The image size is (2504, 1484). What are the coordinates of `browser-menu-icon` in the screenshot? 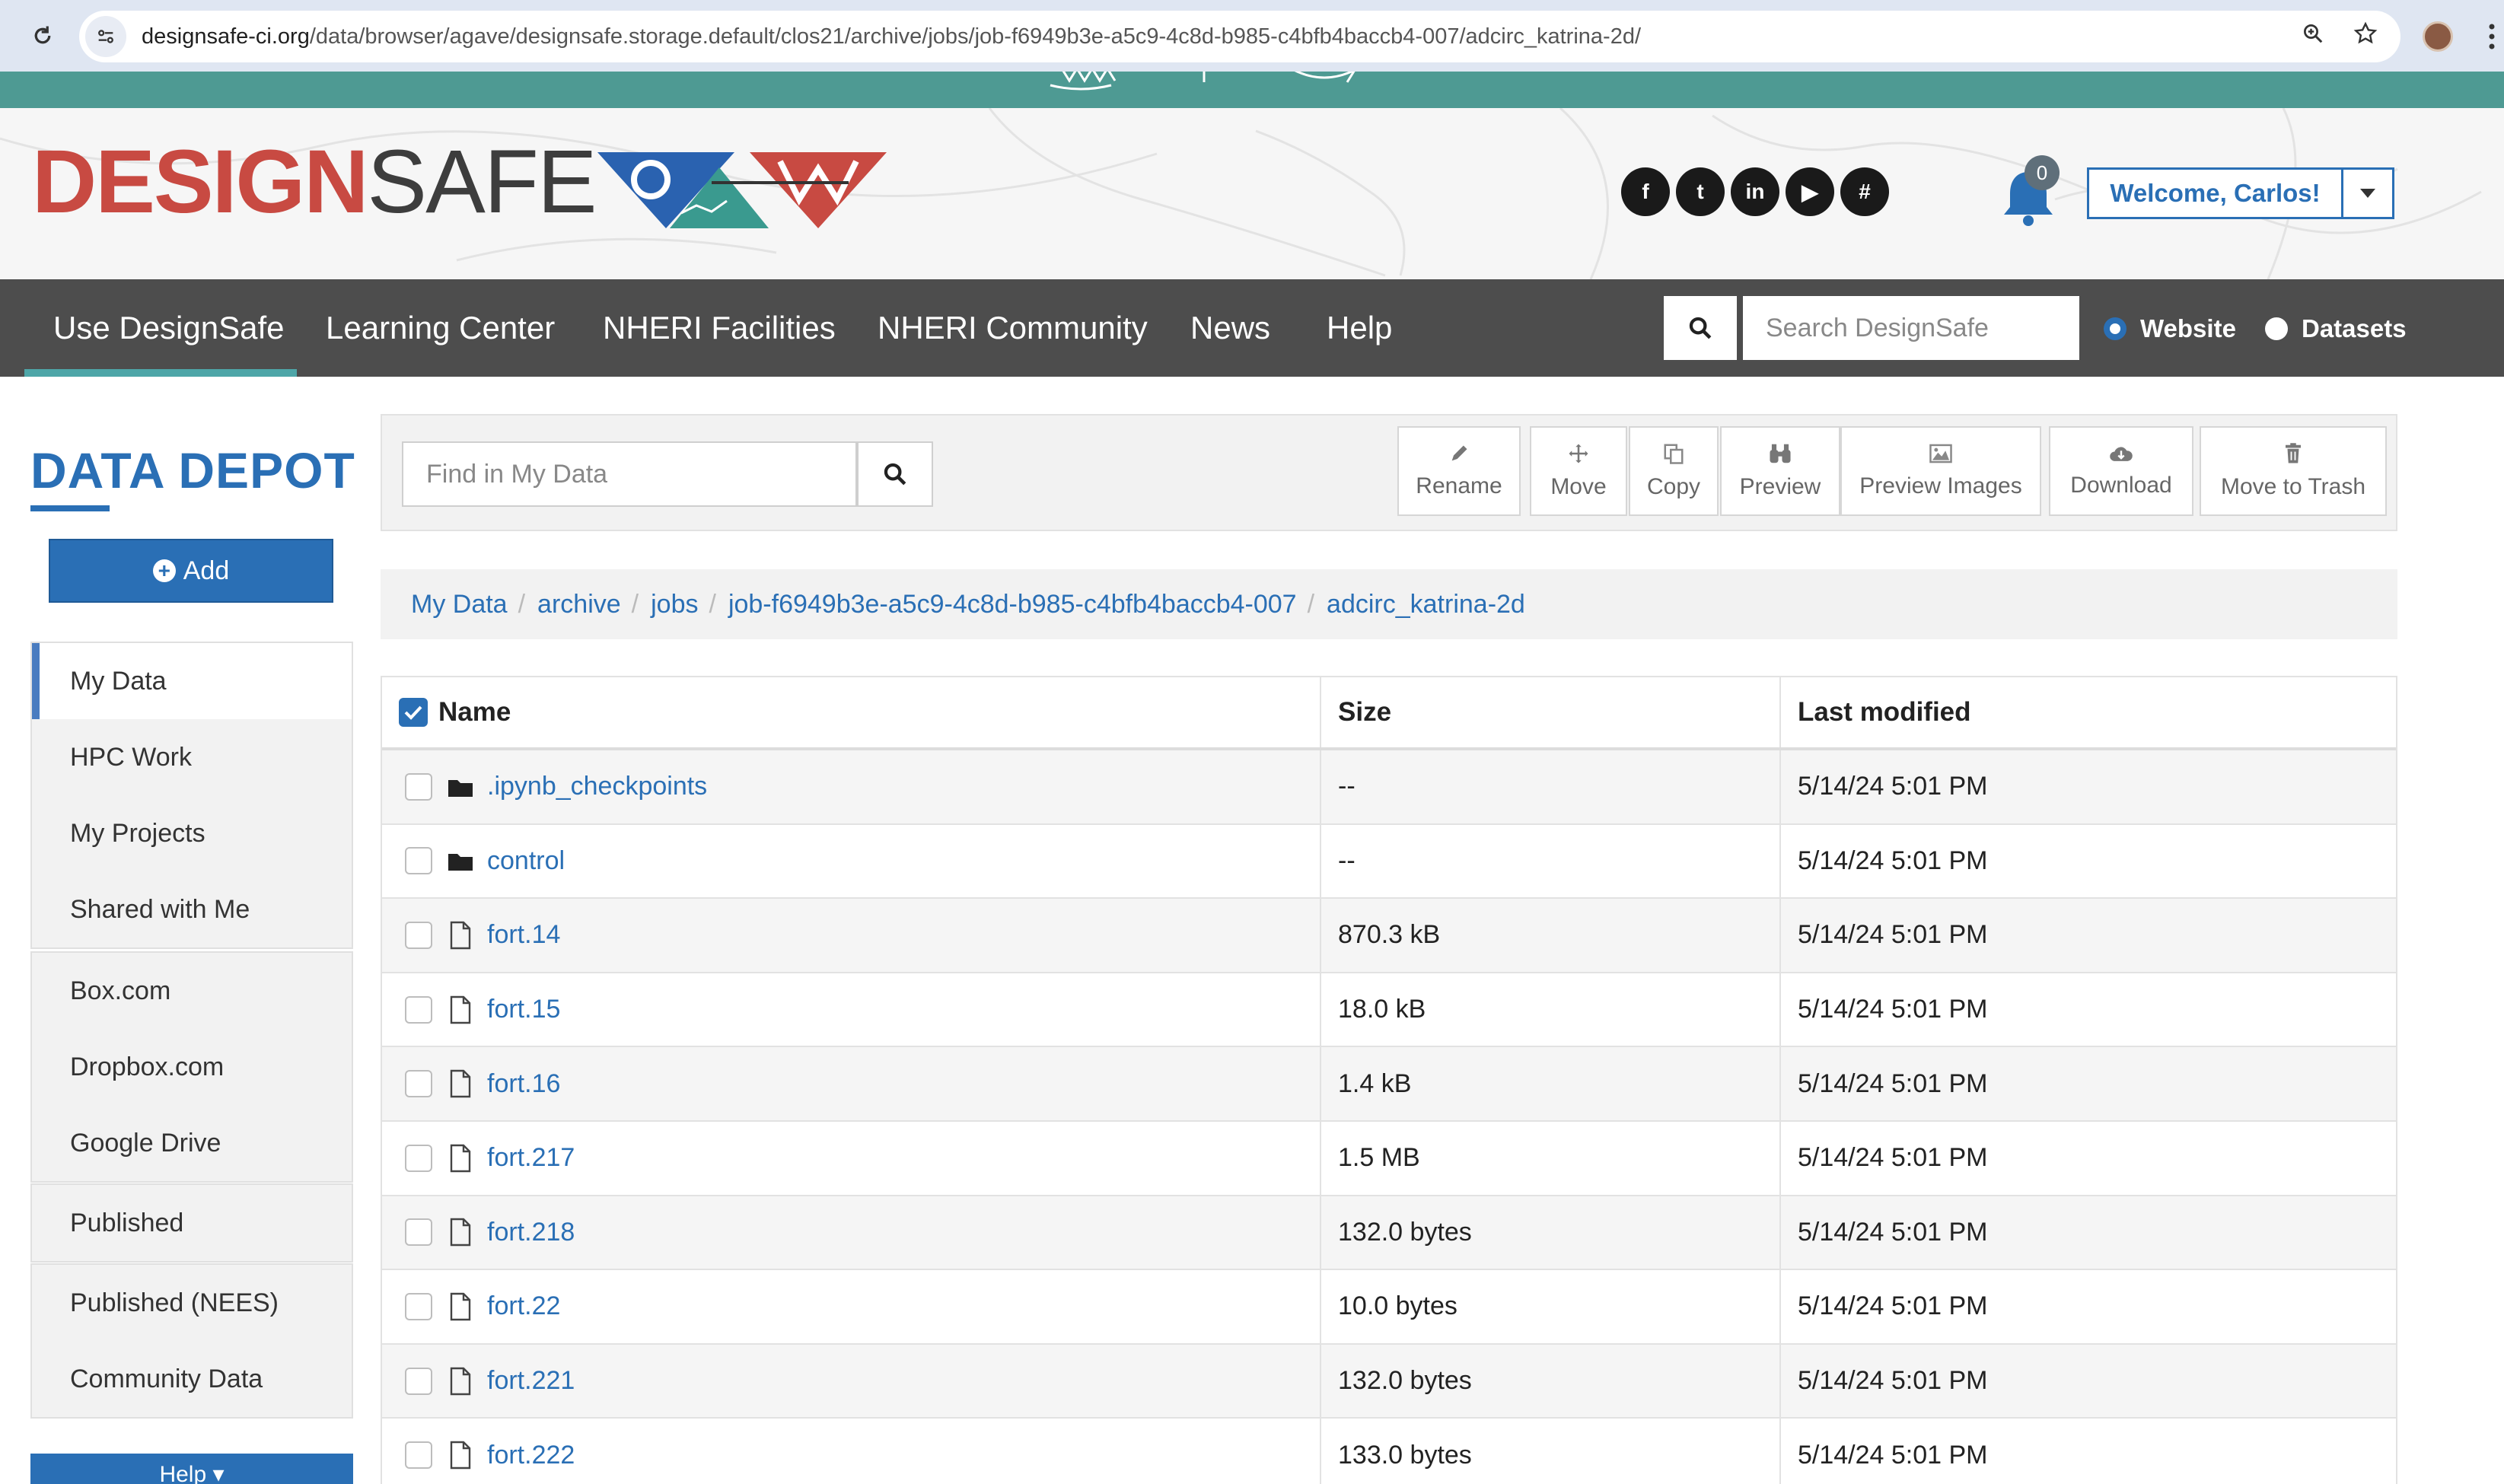 It's located at (2492, 36).